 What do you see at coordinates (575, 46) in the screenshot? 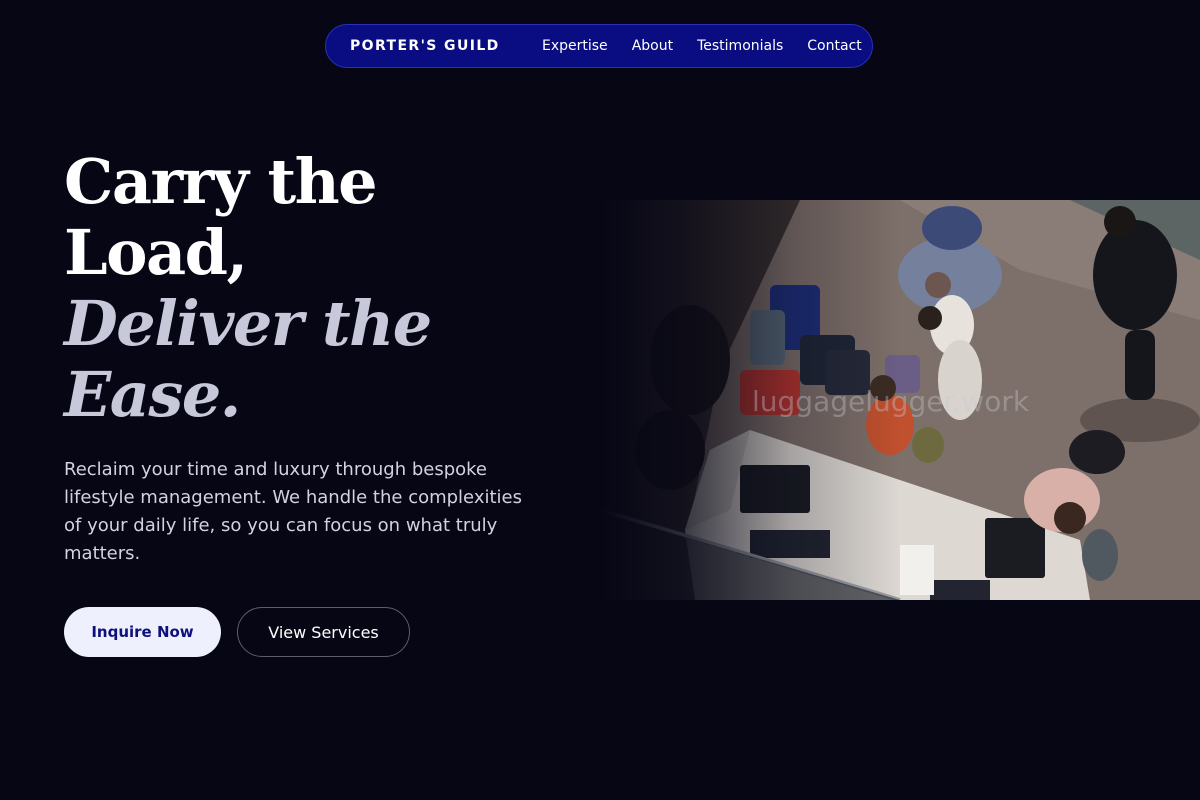
I see `nav-link-expertise: Expertise` at bounding box center [575, 46].